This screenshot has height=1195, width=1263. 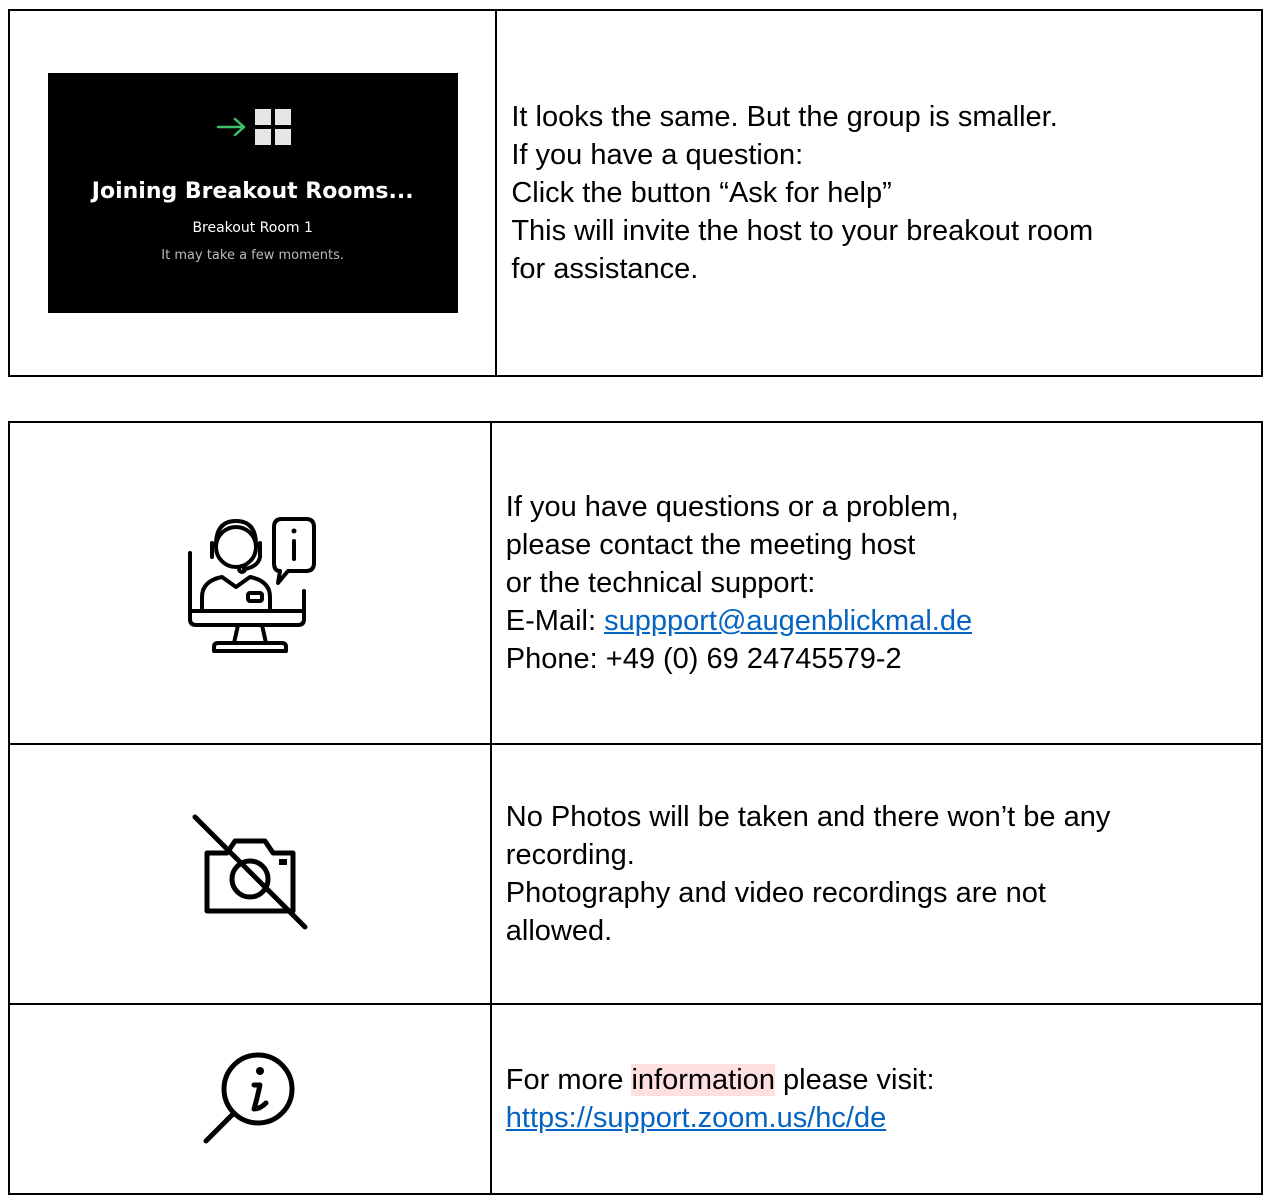 What do you see at coordinates (570, 855) in the screenshot?
I see `photo-text-line: recording.` at bounding box center [570, 855].